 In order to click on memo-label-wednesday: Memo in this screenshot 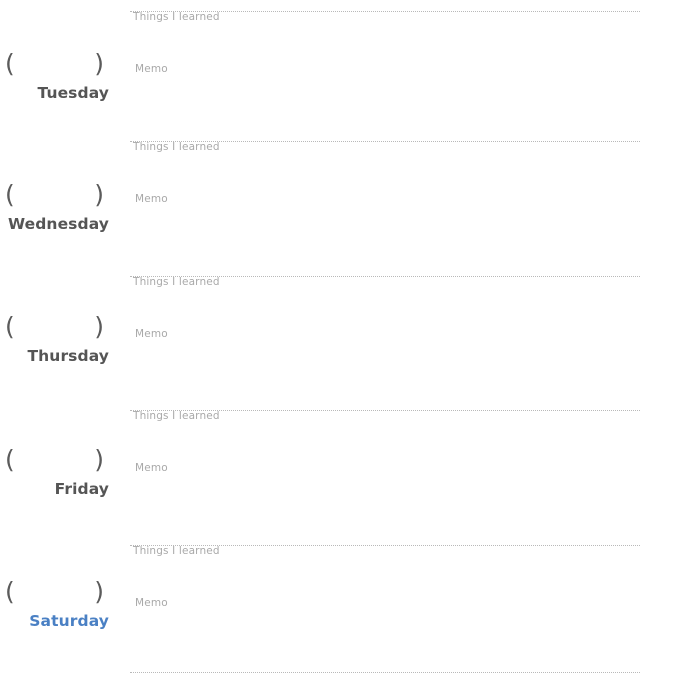, I will do `click(151, 199)`.